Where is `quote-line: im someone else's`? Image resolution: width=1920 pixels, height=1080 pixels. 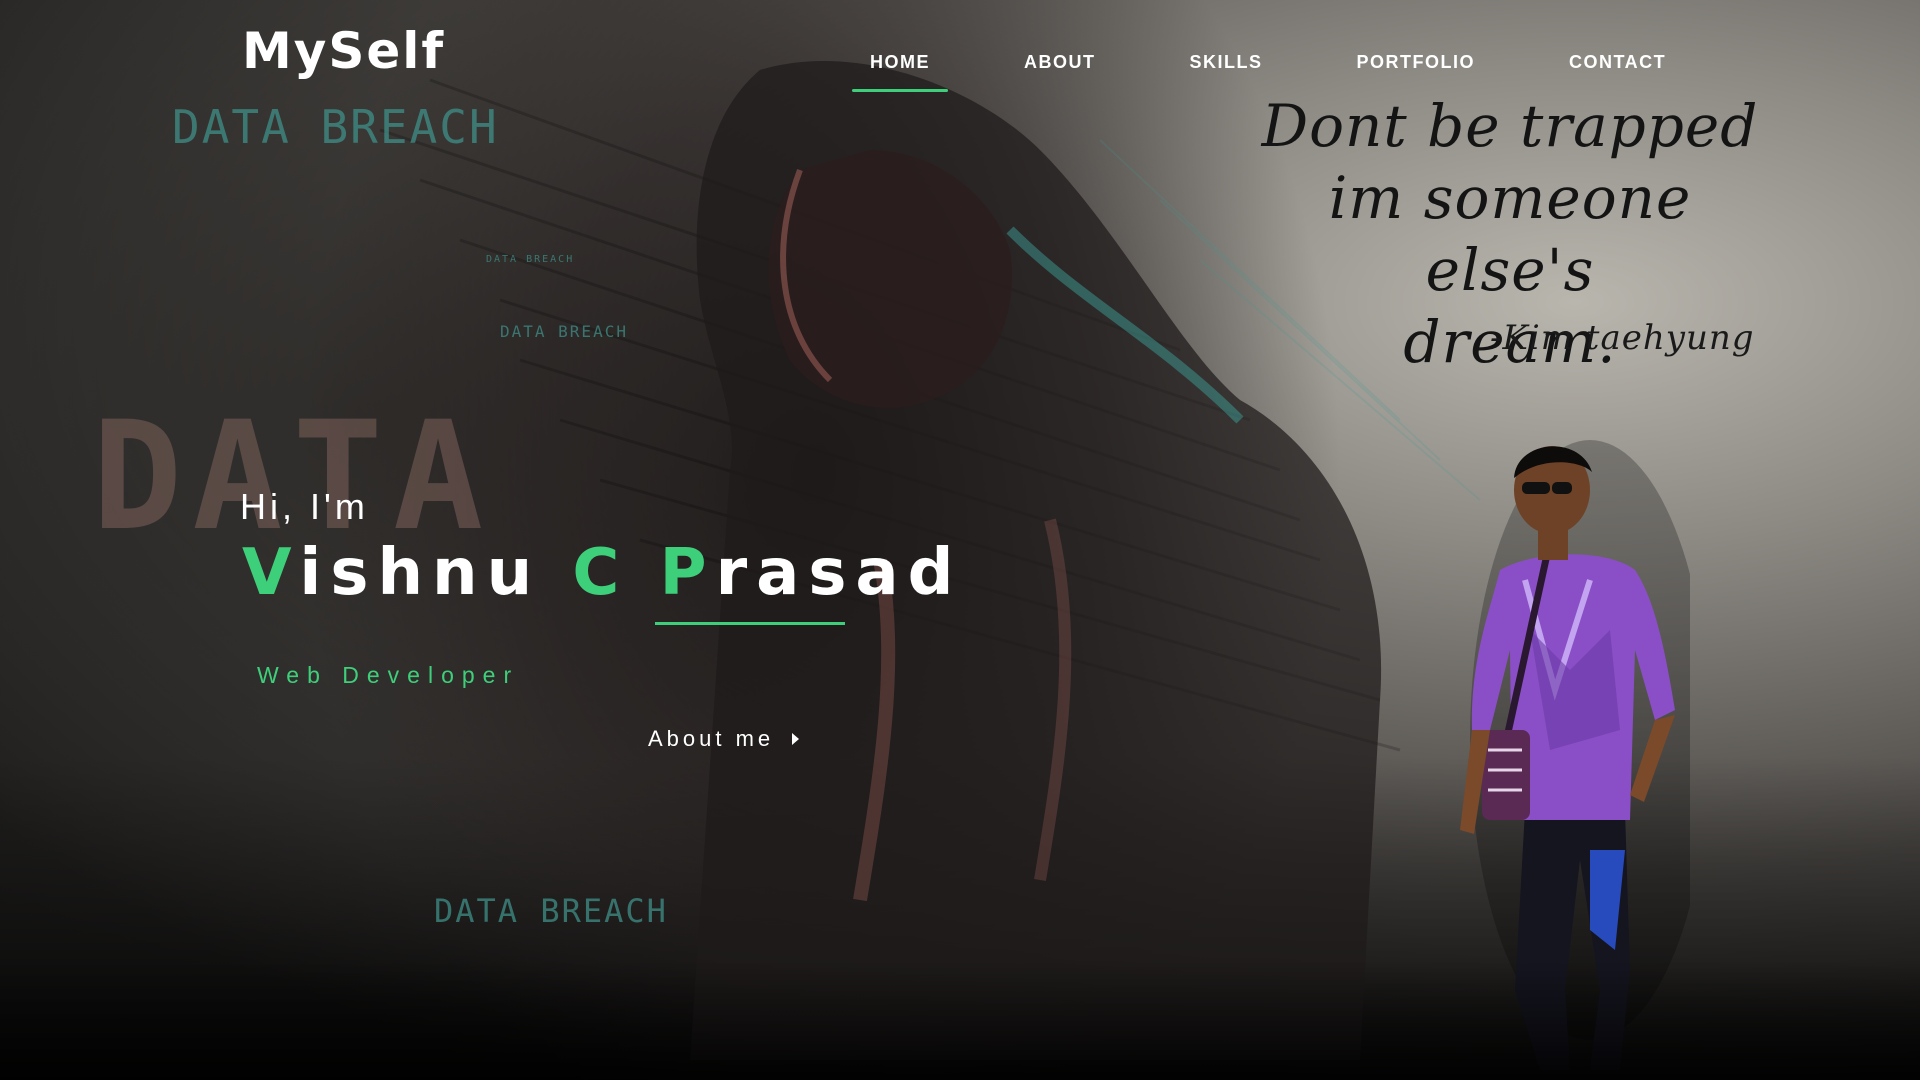
quote-line: im someone else's is located at coordinates (1510, 234).